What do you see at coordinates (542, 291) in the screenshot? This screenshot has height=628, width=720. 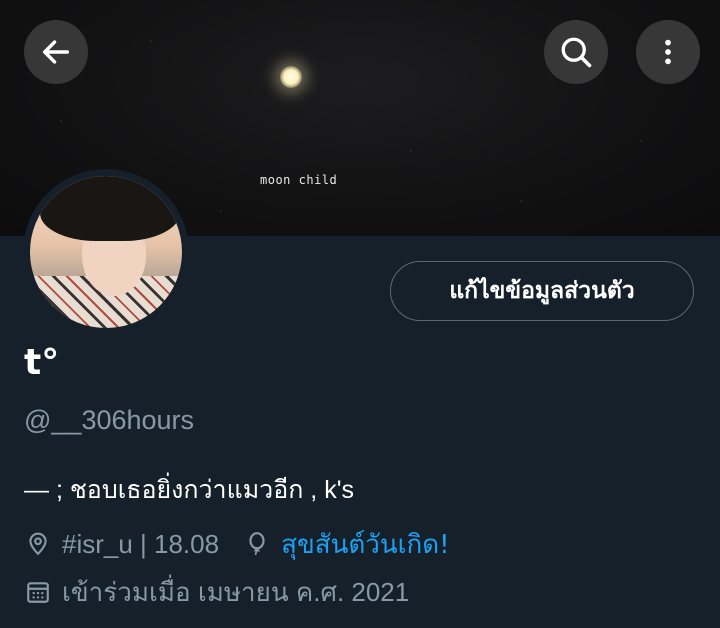 I see `edit-profile-button: แก้ไขข้อมูลส่วนตัว` at bounding box center [542, 291].